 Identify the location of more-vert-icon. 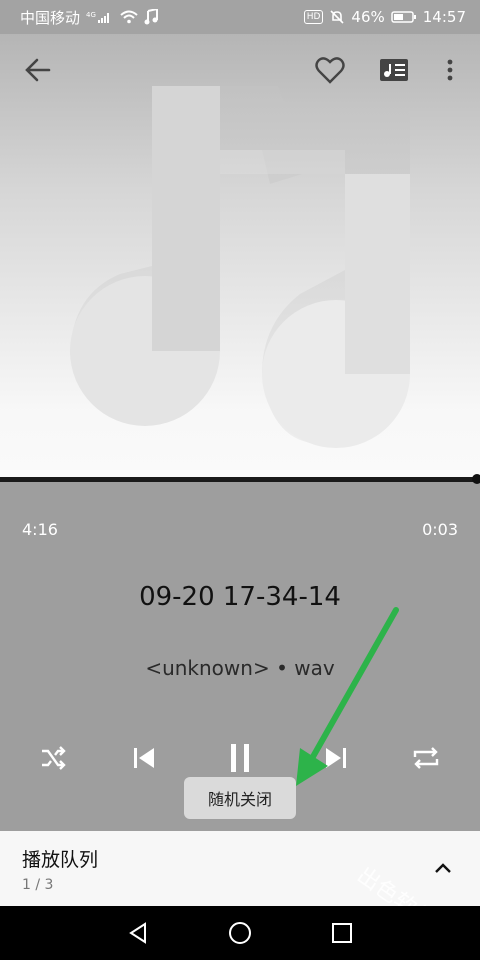
(450, 70).